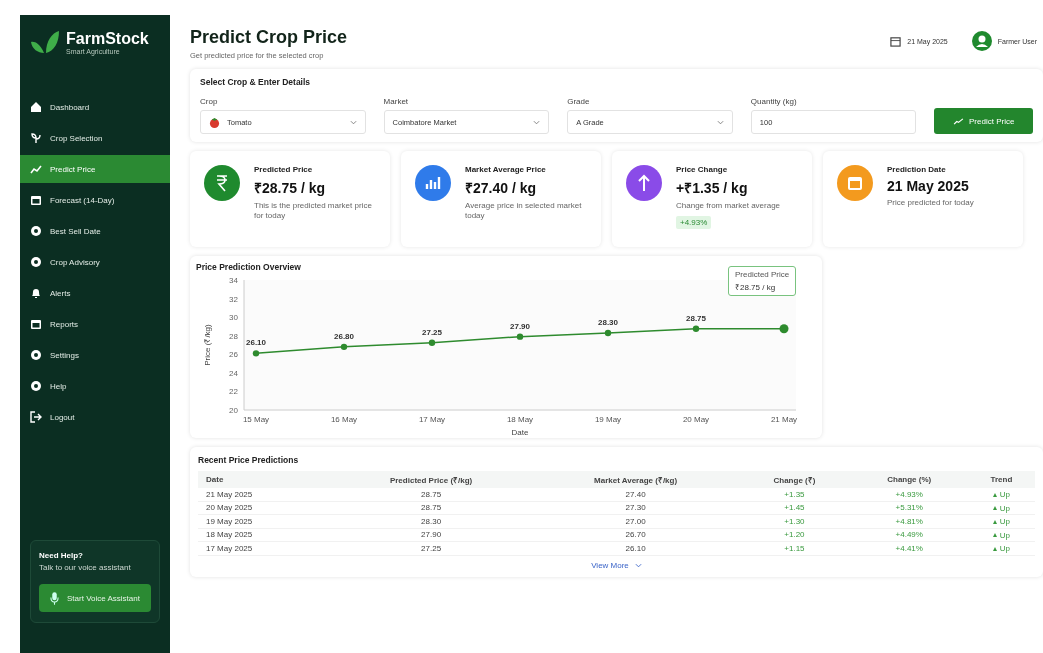 The height and width of the screenshot is (653, 1043). Describe the element at coordinates (344, 336) in the screenshot. I see `data-label: 26.80` at that location.